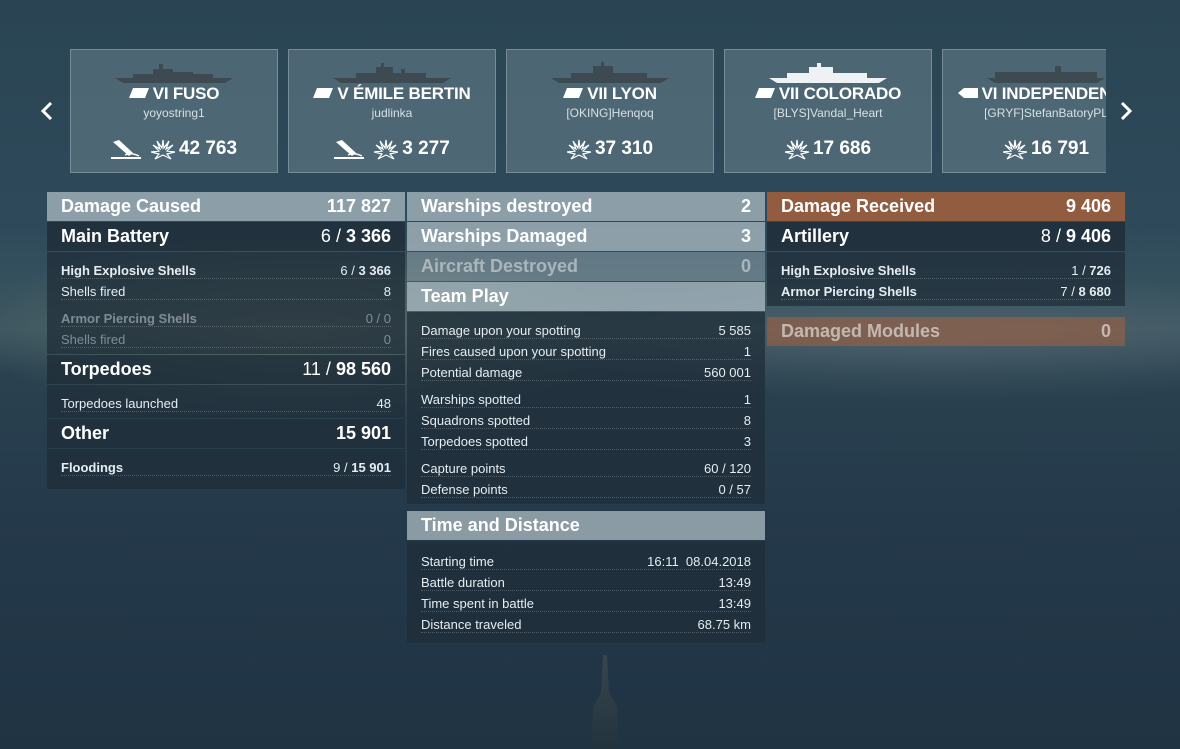  What do you see at coordinates (828, 94) in the screenshot?
I see `ship-name: VII COLORADO` at bounding box center [828, 94].